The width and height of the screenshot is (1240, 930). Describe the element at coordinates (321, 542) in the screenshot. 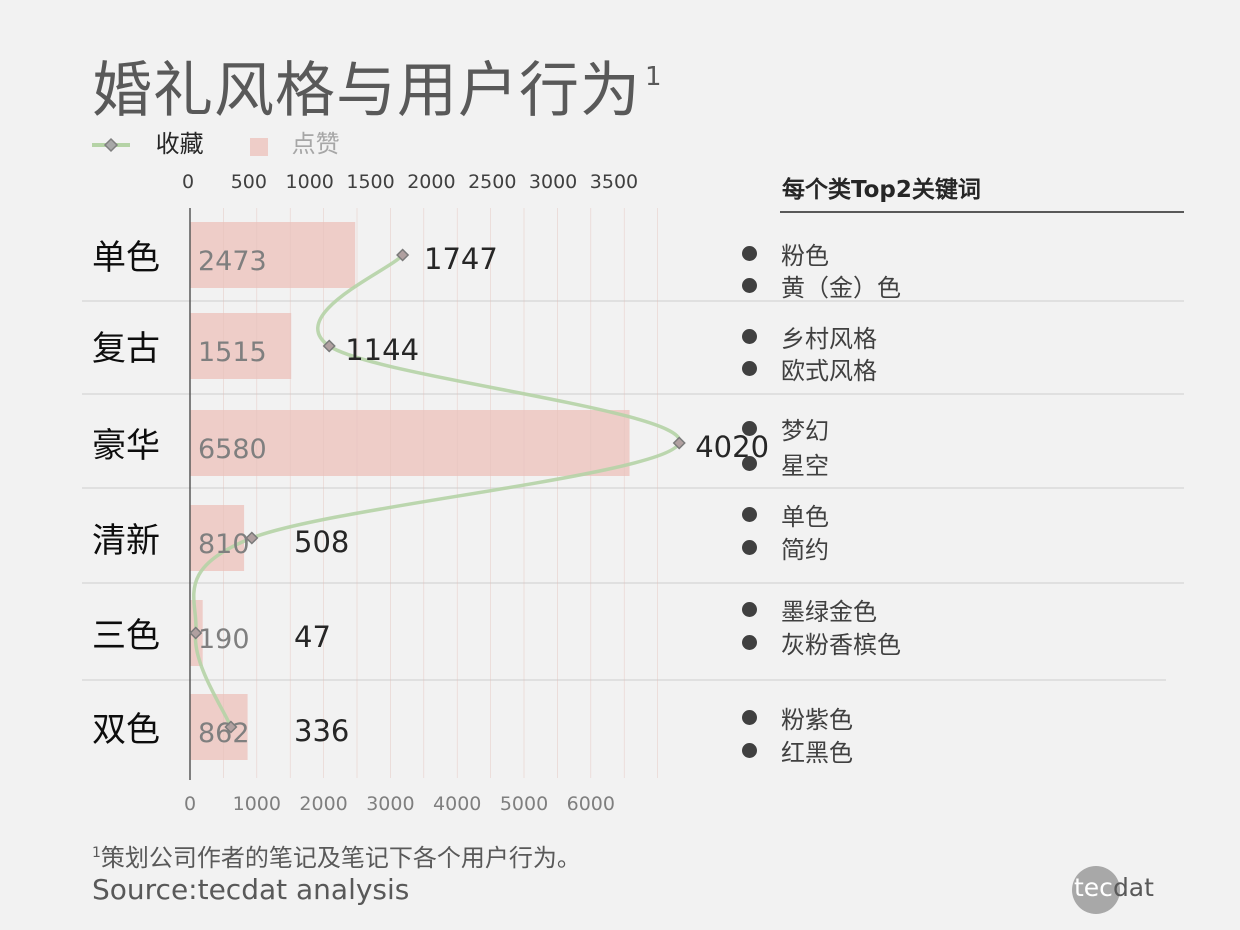

I see `collect-value-label: 508` at that location.